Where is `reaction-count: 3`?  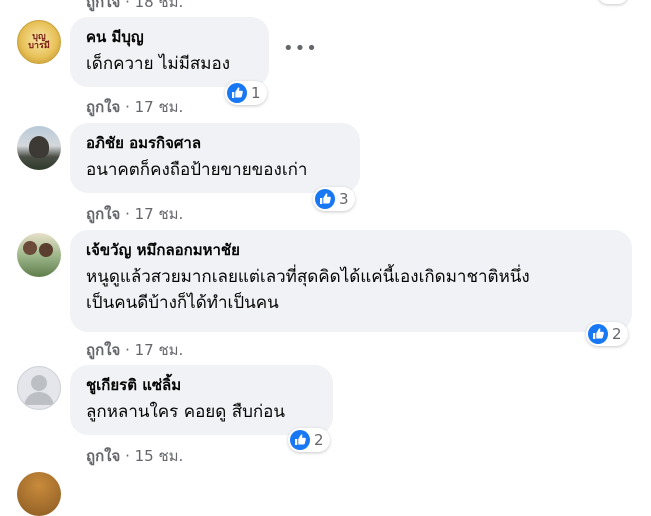
reaction-count: 3 is located at coordinates (334, 199).